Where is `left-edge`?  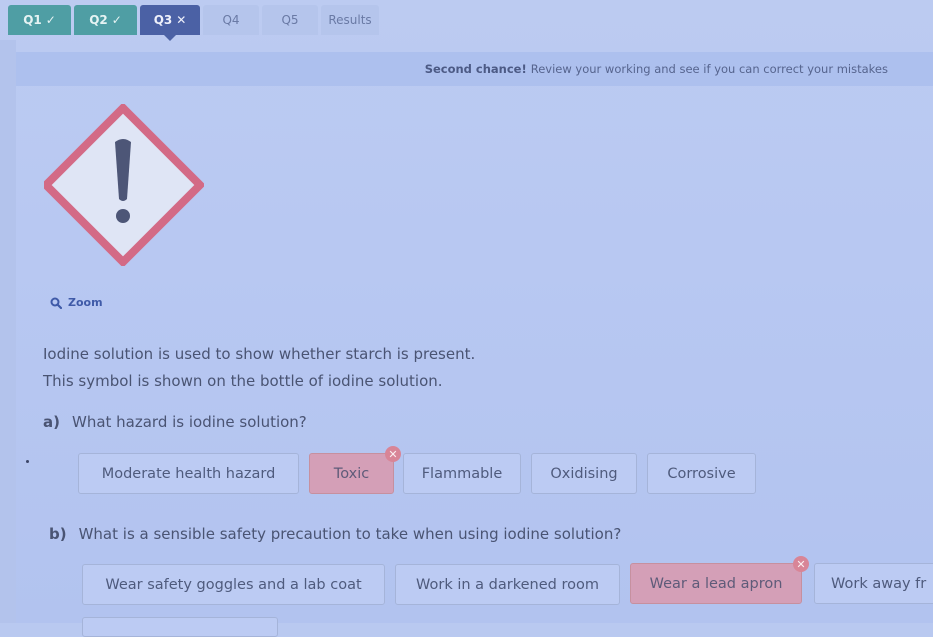
left-edge is located at coordinates (8, 331).